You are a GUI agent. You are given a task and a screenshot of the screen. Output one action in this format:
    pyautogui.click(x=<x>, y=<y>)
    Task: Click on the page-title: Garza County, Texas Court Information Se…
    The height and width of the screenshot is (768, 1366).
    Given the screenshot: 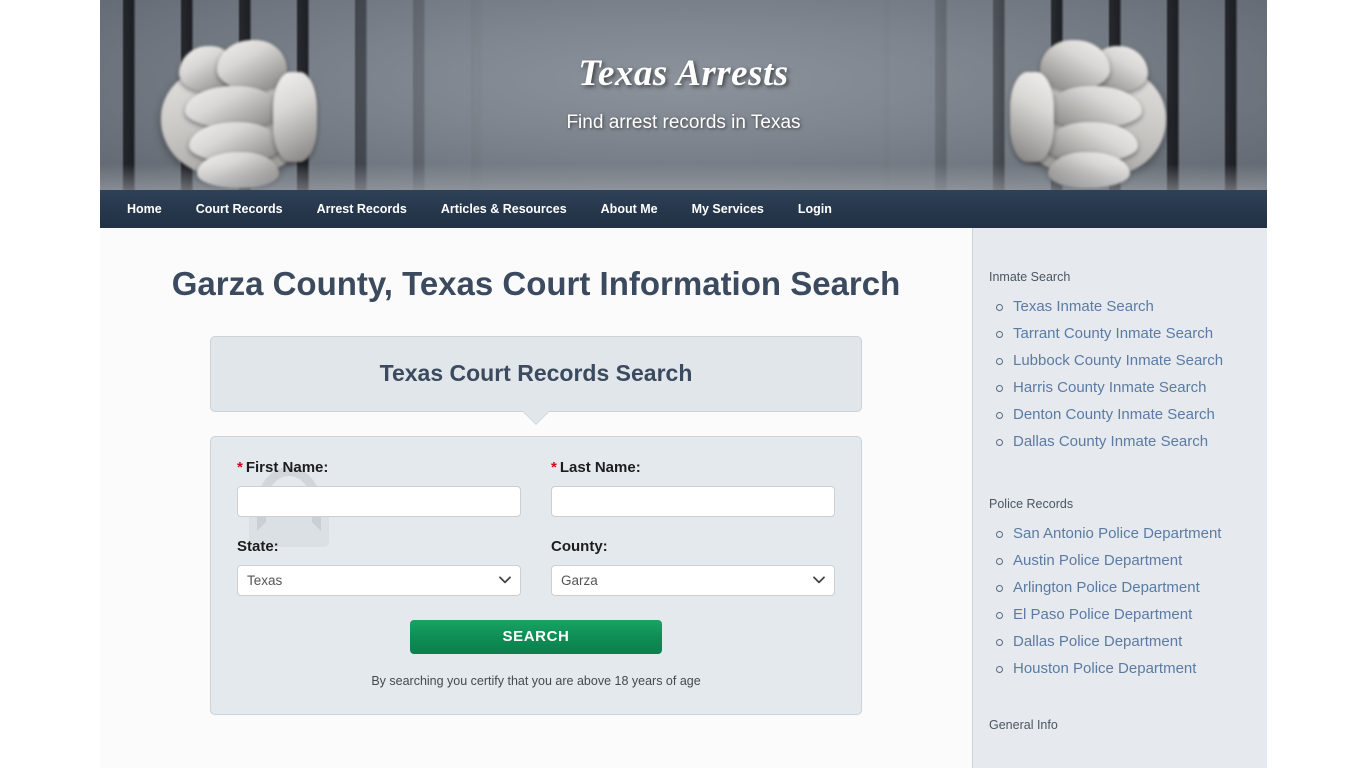 What is the action you would take?
    pyautogui.click(x=536, y=283)
    